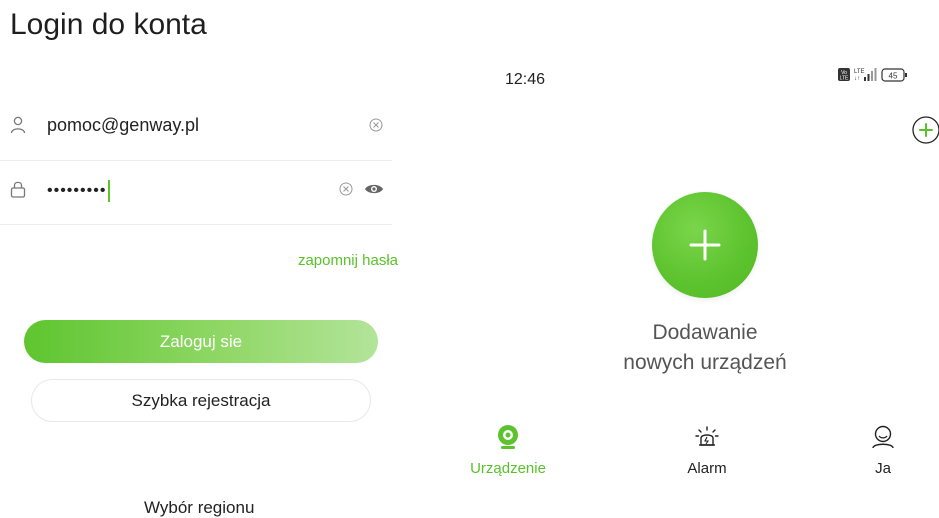  I want to click on empty-state-line1: Dodawanie, so click(705, 332).